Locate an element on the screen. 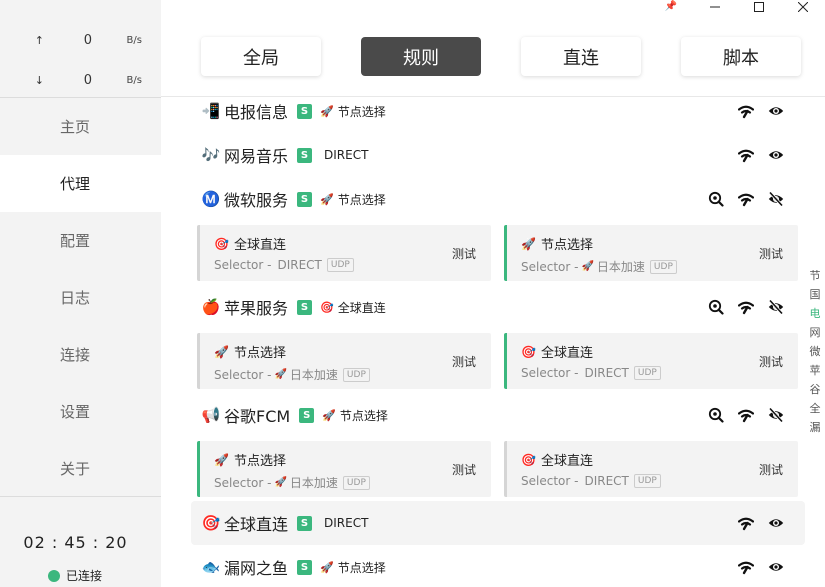 This screenshot has height=587, width=825. group-emoji: 🎯 is located at coordinates (211, 523).